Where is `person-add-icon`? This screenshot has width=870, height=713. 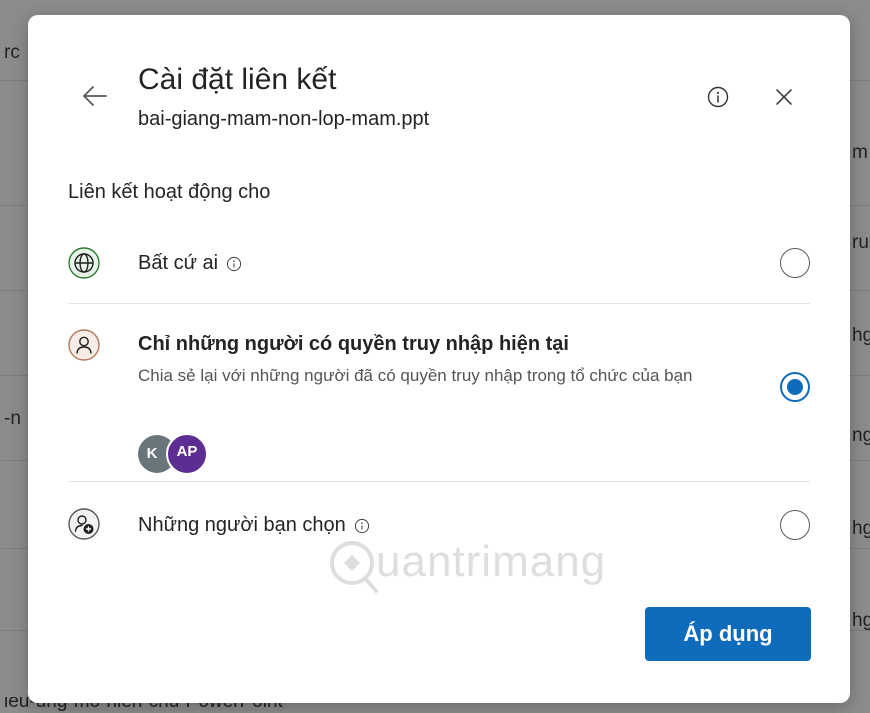
person-add-icon is located at coordinates (84, 524).